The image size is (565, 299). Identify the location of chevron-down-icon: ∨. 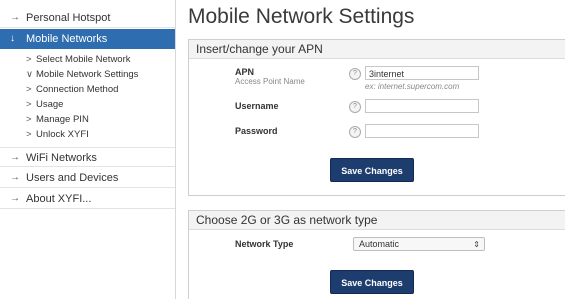
(29, 74).